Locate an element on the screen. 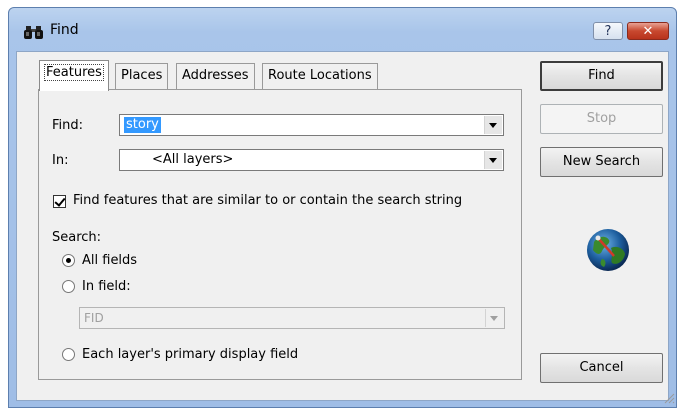 This screenshot has height=412, width=685. tab-addresses-label: Addresses is located at coordinates (215, 75).